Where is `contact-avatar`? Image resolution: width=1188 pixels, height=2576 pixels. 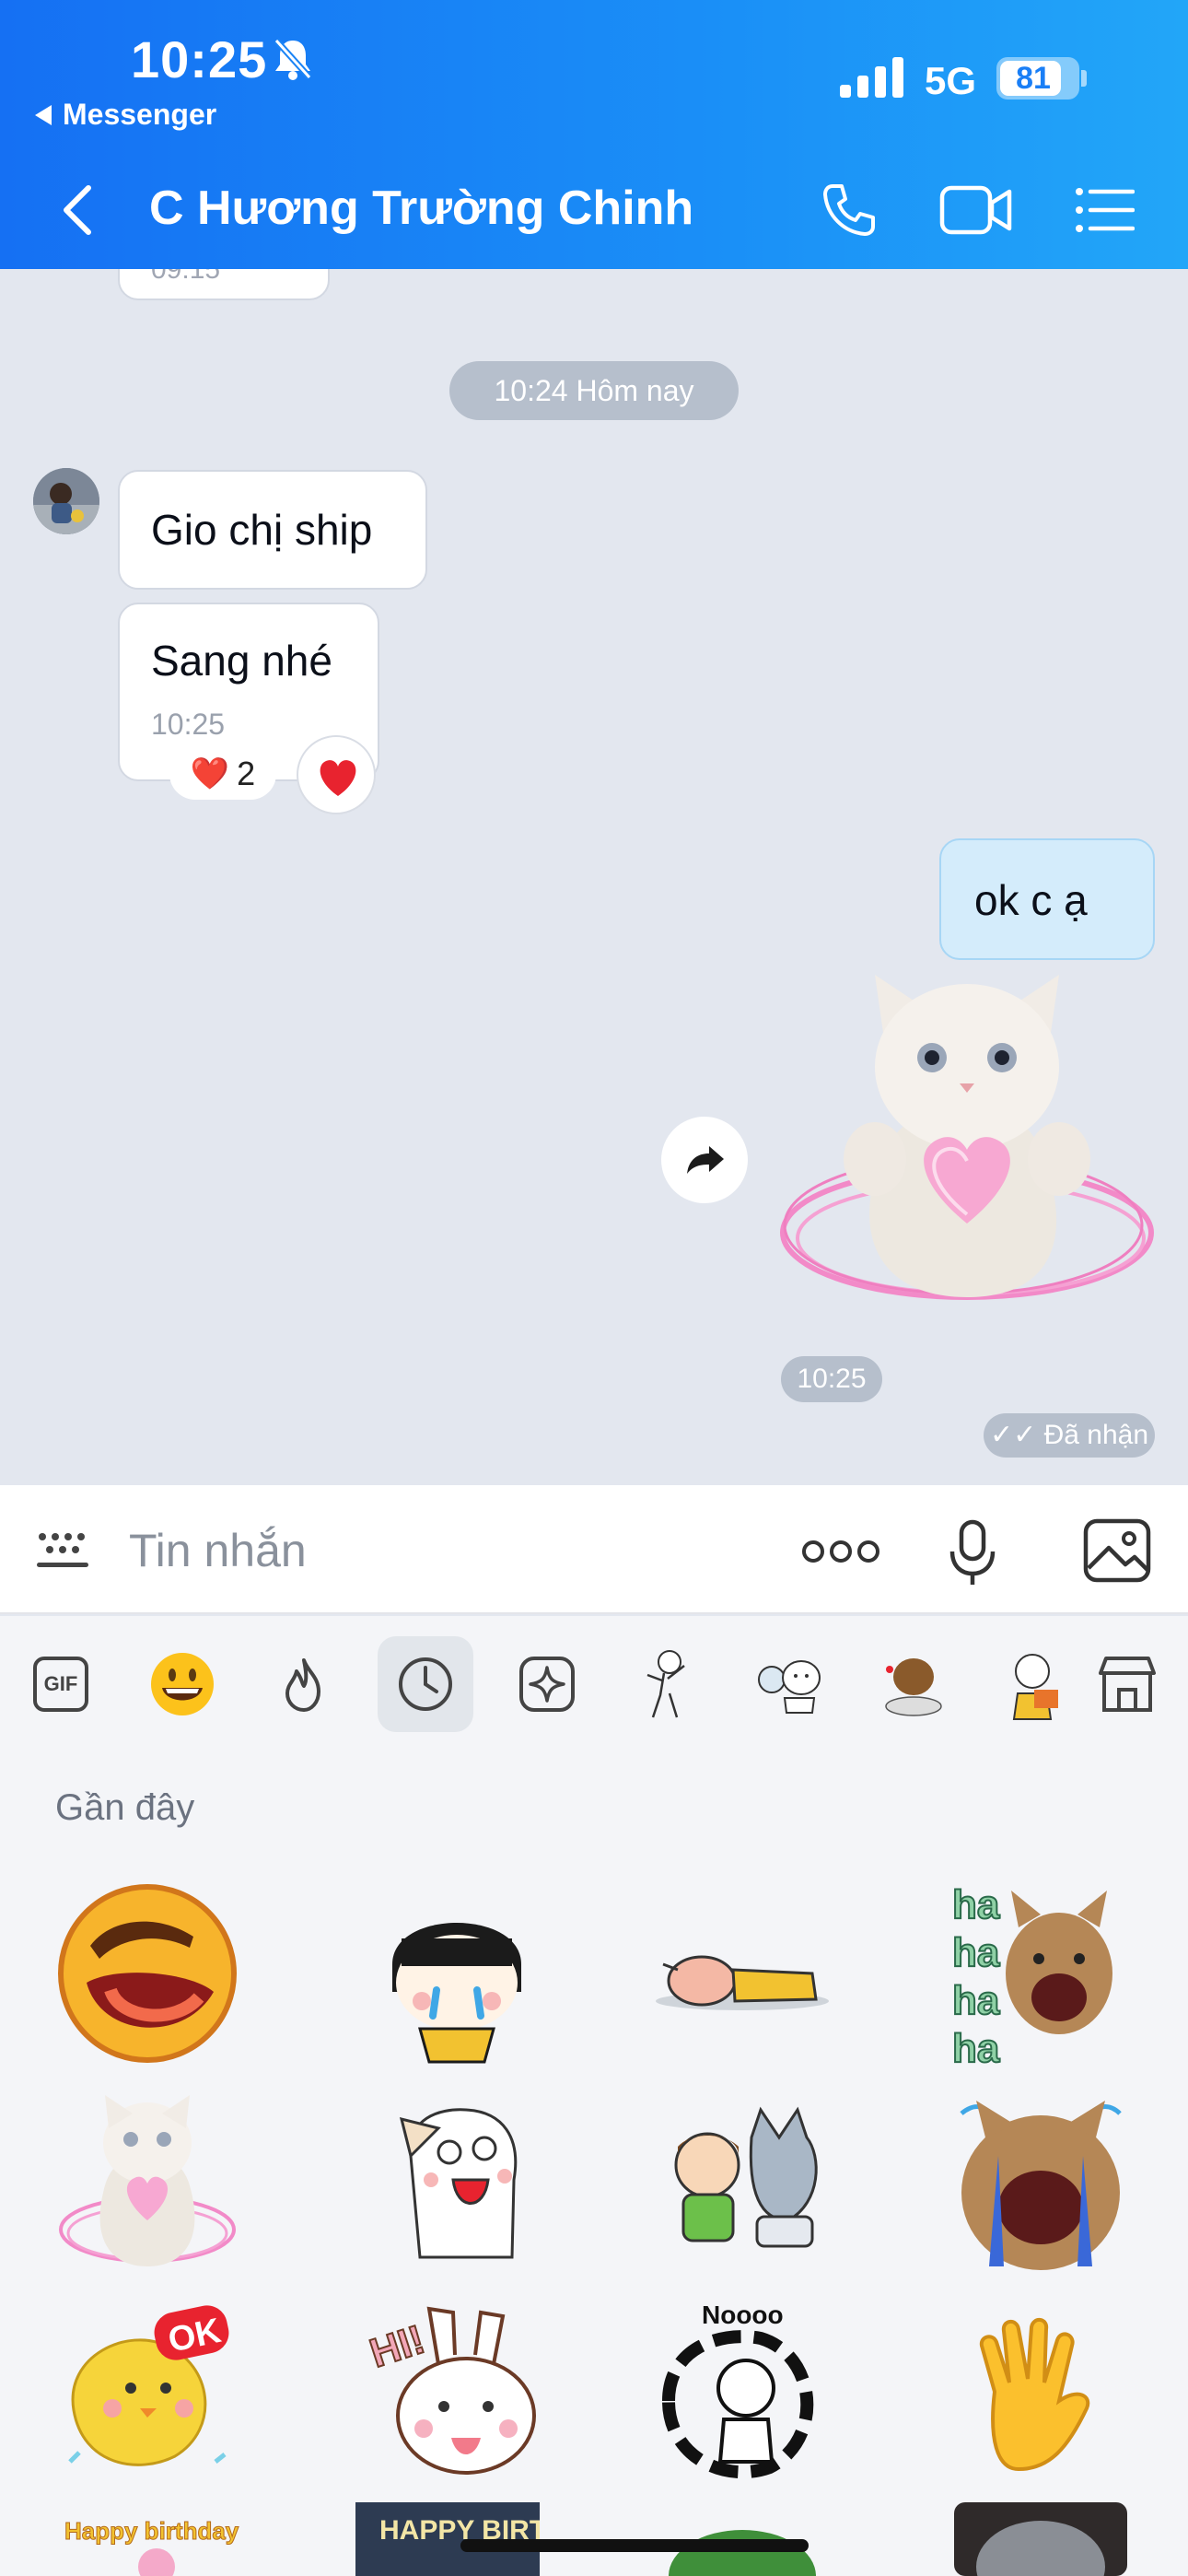
contact-avatar is located at coordinates (66, 501).